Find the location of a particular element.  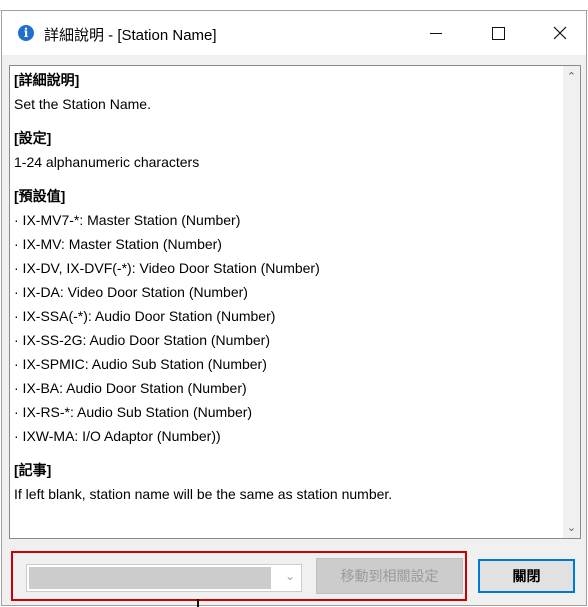

minimize-button is located at coordinates (436, 33).